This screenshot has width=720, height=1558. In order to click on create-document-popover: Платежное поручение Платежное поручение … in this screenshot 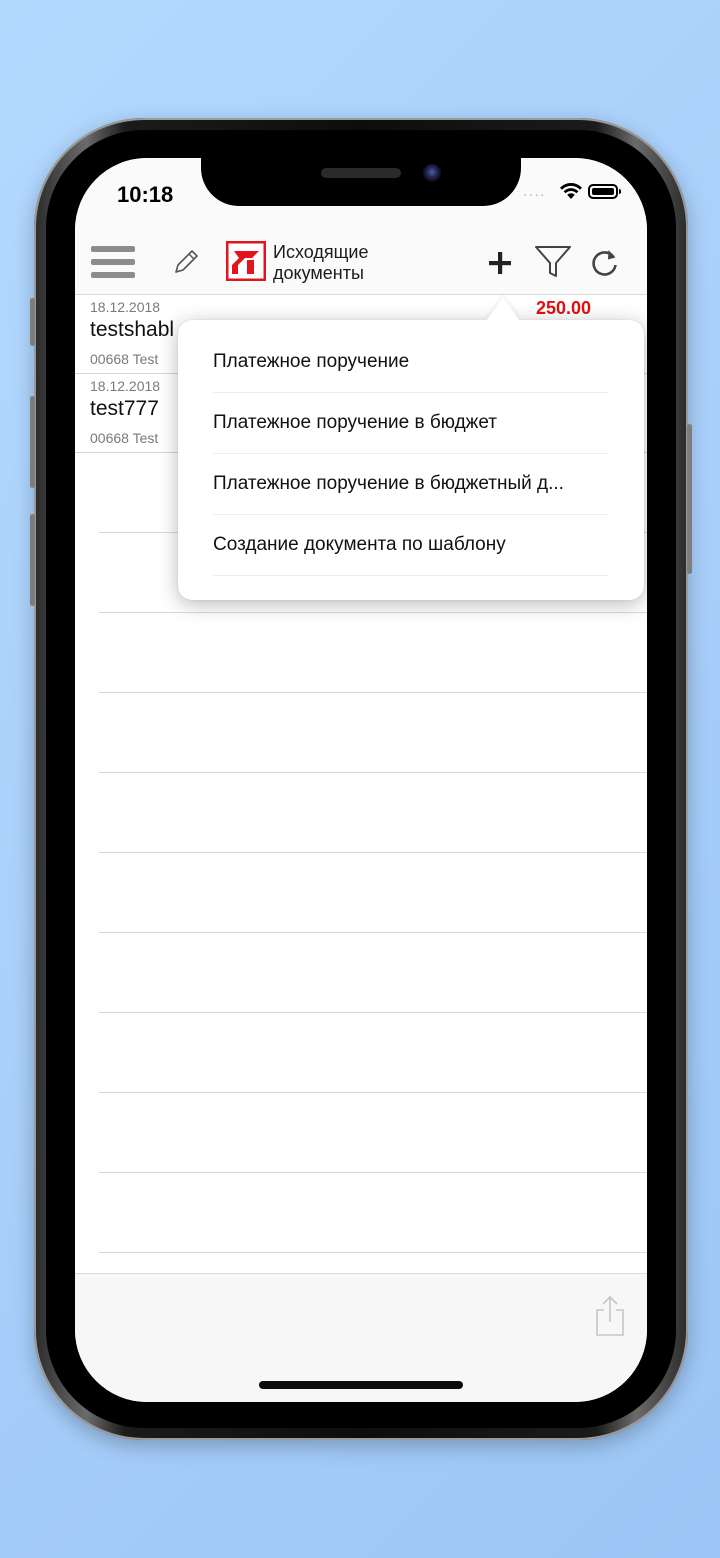, I will do `click(411, 448)`.